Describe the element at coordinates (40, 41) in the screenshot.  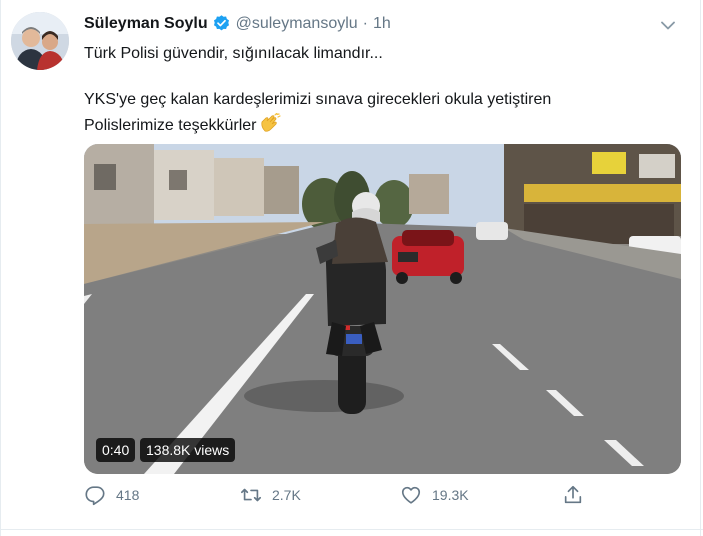
I see `avatar` at that location.